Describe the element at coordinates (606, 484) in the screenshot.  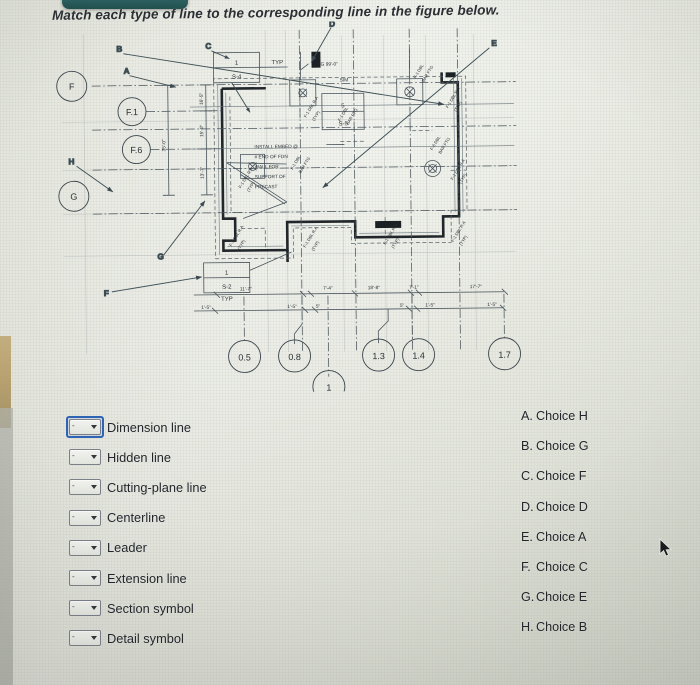
I see `choice-row-2: C. Choice F` at that location.